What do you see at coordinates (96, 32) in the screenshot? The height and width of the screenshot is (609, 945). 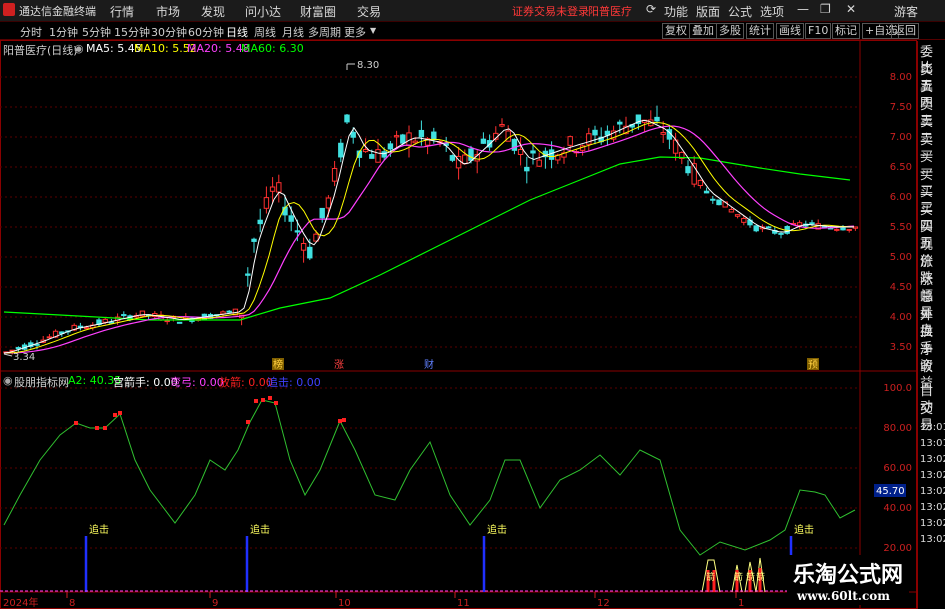 I see `period-5min: 5分钟` at bounding box center [96, 32].